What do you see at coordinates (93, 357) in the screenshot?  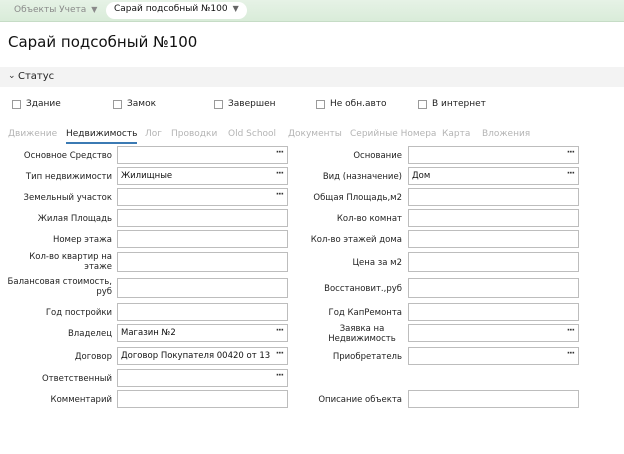 I see `label-dogovor: Договор` at bounding box center [93, 357].